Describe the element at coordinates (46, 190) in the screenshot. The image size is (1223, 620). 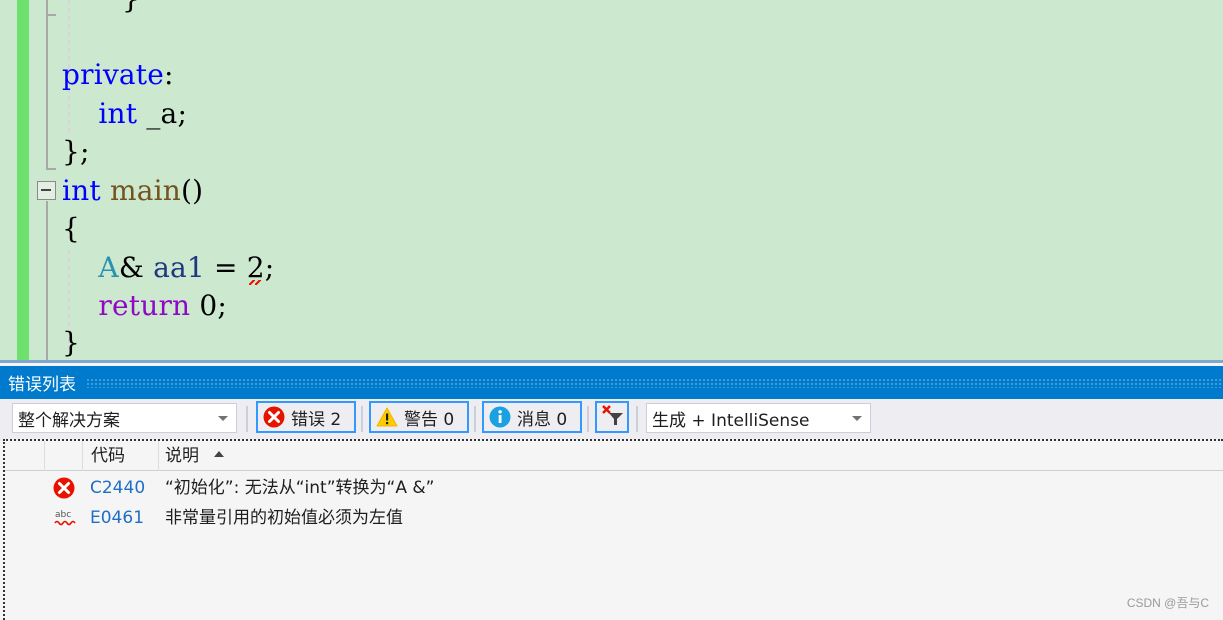
I see `collapse-toggle` at that location.